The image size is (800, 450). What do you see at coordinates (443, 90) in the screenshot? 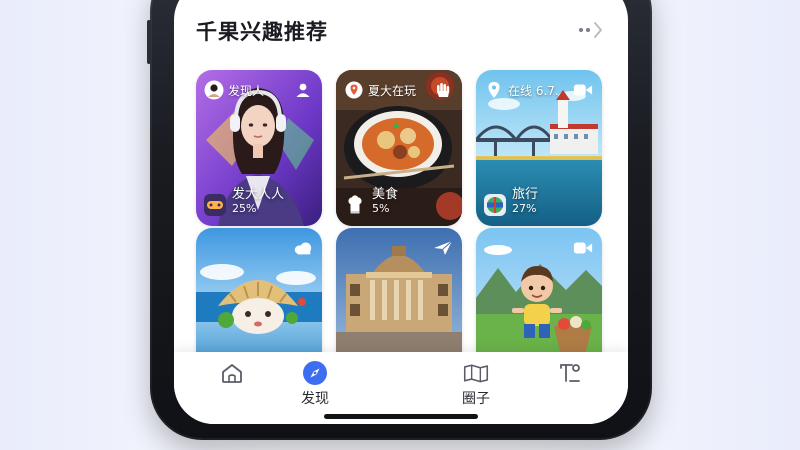
I see `hand-icon` at bounding box center [443, 90].